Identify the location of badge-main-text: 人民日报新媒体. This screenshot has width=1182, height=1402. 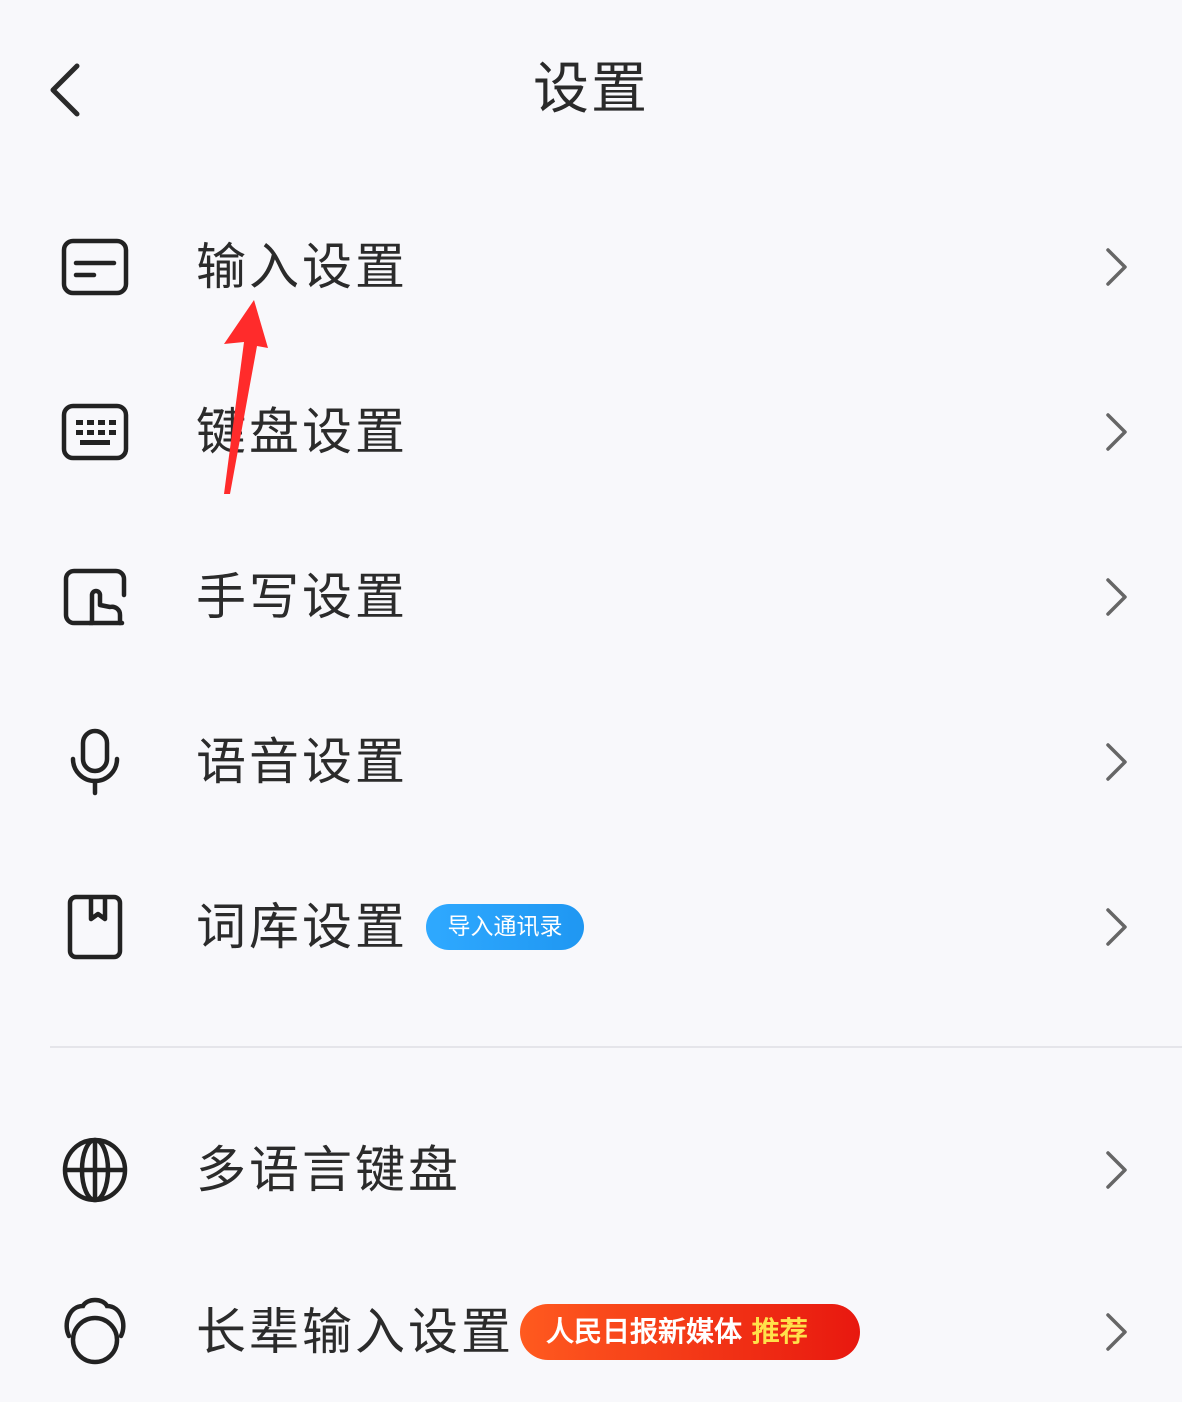
(644, 1331).